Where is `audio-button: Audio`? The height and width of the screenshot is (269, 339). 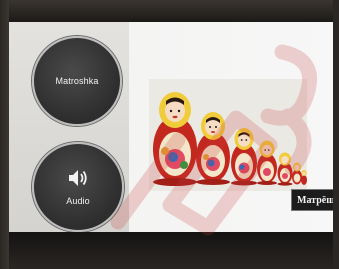 audio-button: Audio is located at coordinates (78, 187).